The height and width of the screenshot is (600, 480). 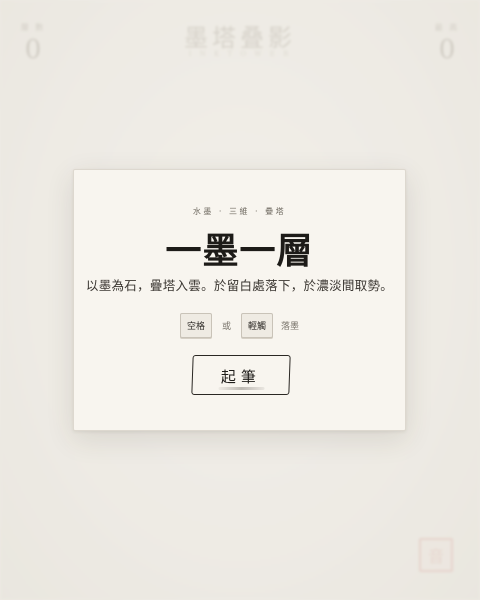 I want to click on action-text: 落墨, so click(x=290, y=327).